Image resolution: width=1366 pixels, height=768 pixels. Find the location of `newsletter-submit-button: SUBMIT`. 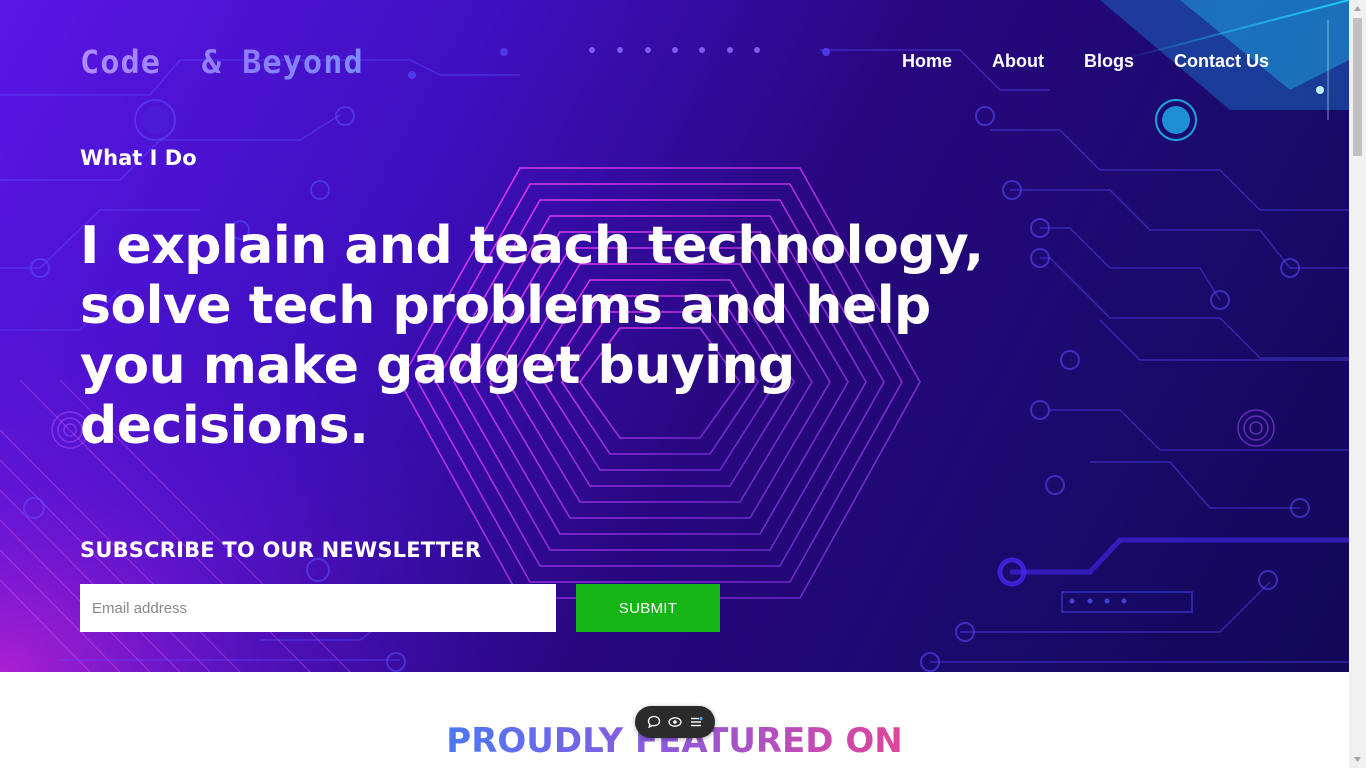

newsletter-submit-button: SUBMIT is located at coordinates (648, 608).